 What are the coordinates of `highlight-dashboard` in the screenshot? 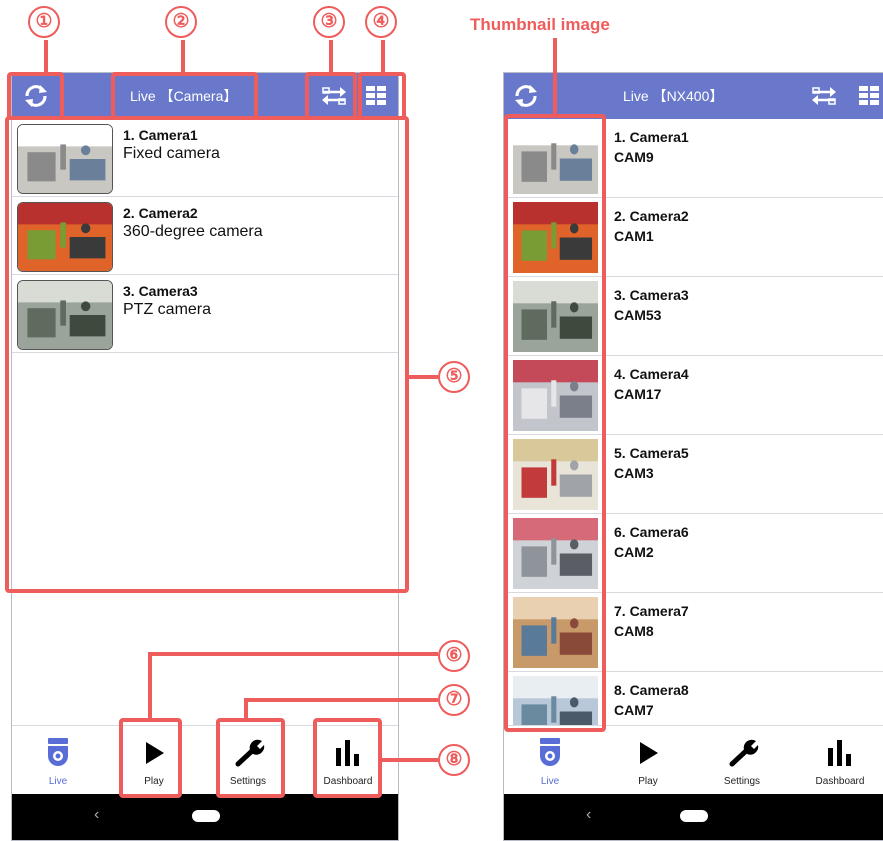 It's located at (347, 758).